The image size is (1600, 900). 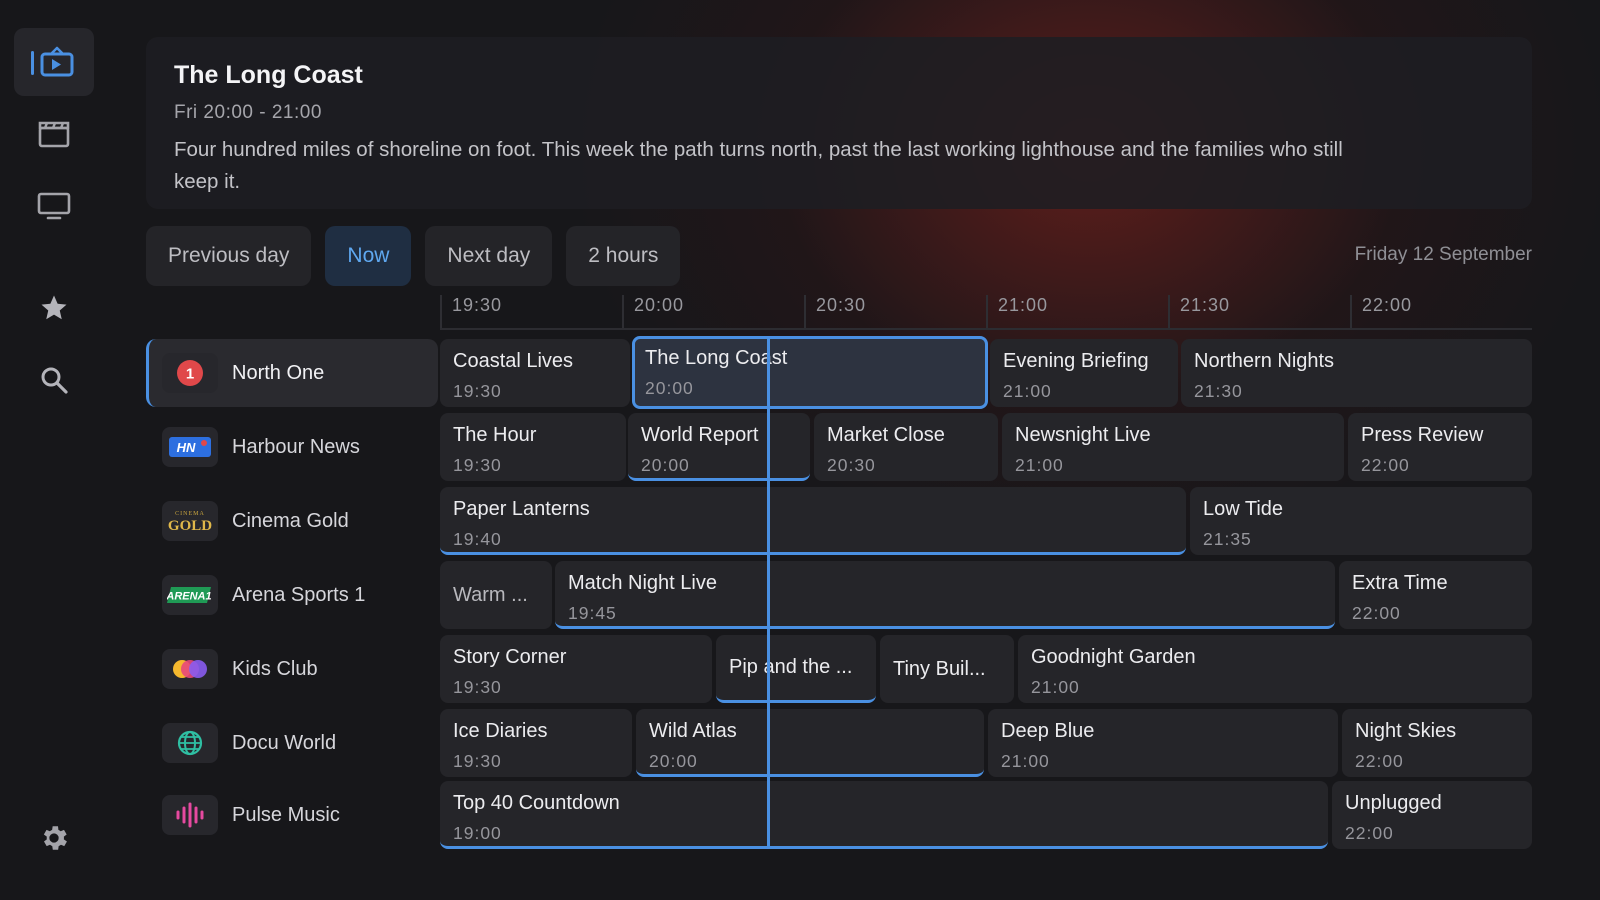 What do you see at coordinates (592, 613) in the screenshot?
I see `program-tile-time: 19:45` at bounding box center [592, 613].